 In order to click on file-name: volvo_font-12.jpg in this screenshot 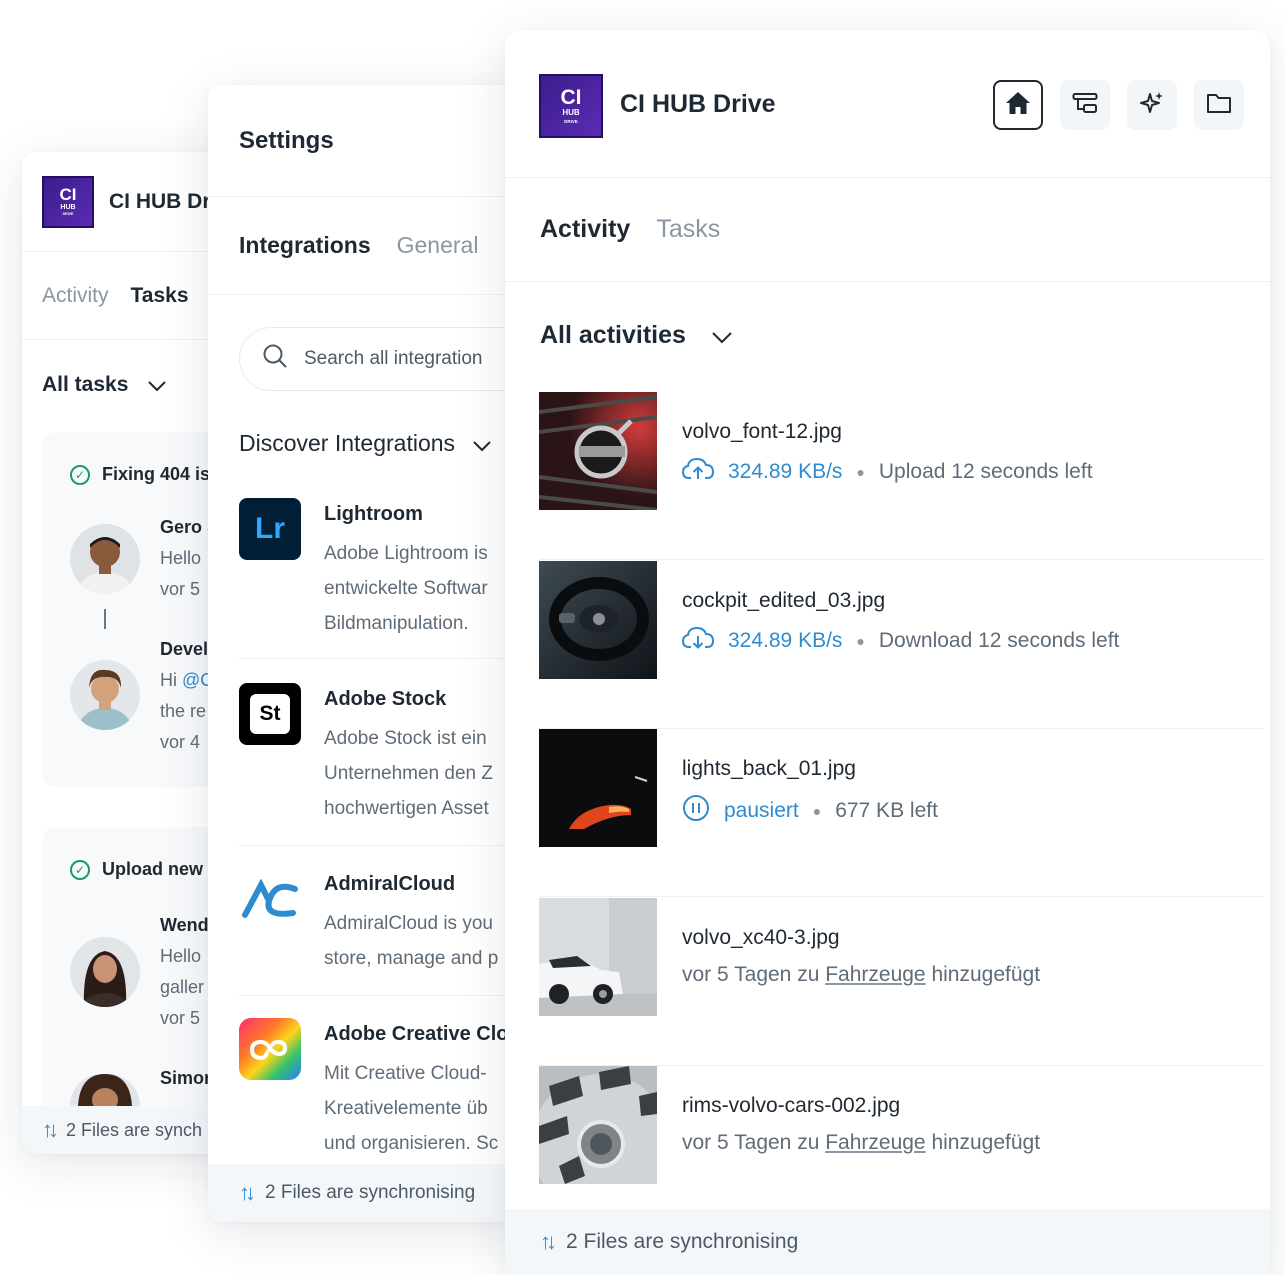, I will do `click(762, 431)`.